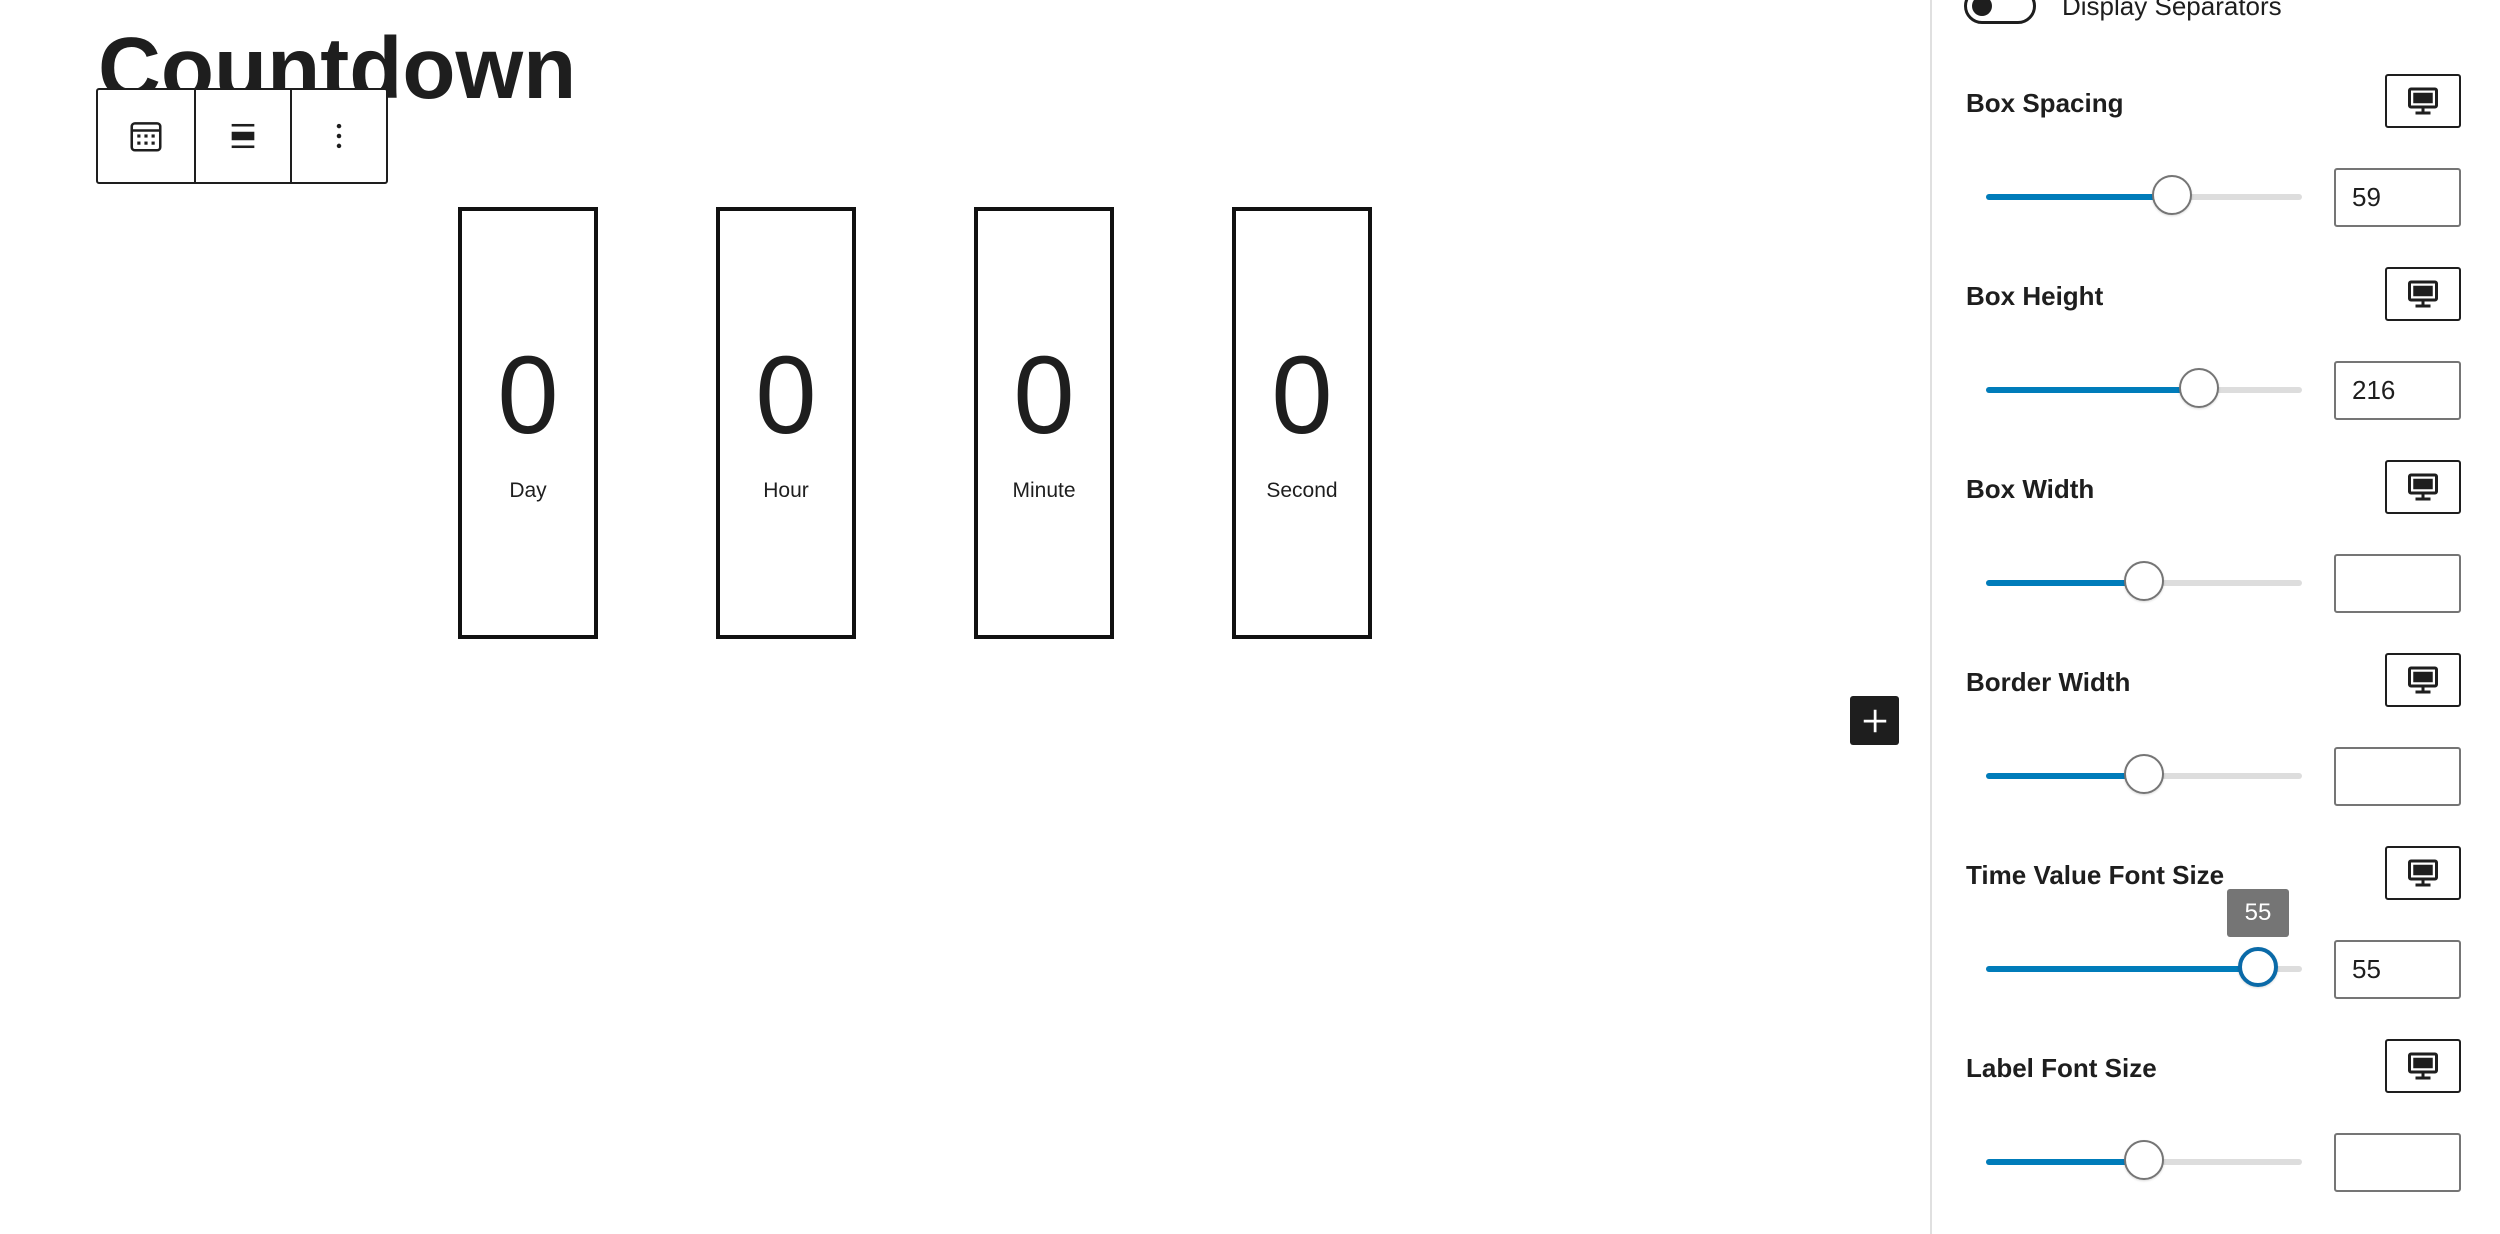  What do you see at coordinates (2035, 296) in the screenshot?
I see `control-label: Box Height` at bounding box center [2035, 296].